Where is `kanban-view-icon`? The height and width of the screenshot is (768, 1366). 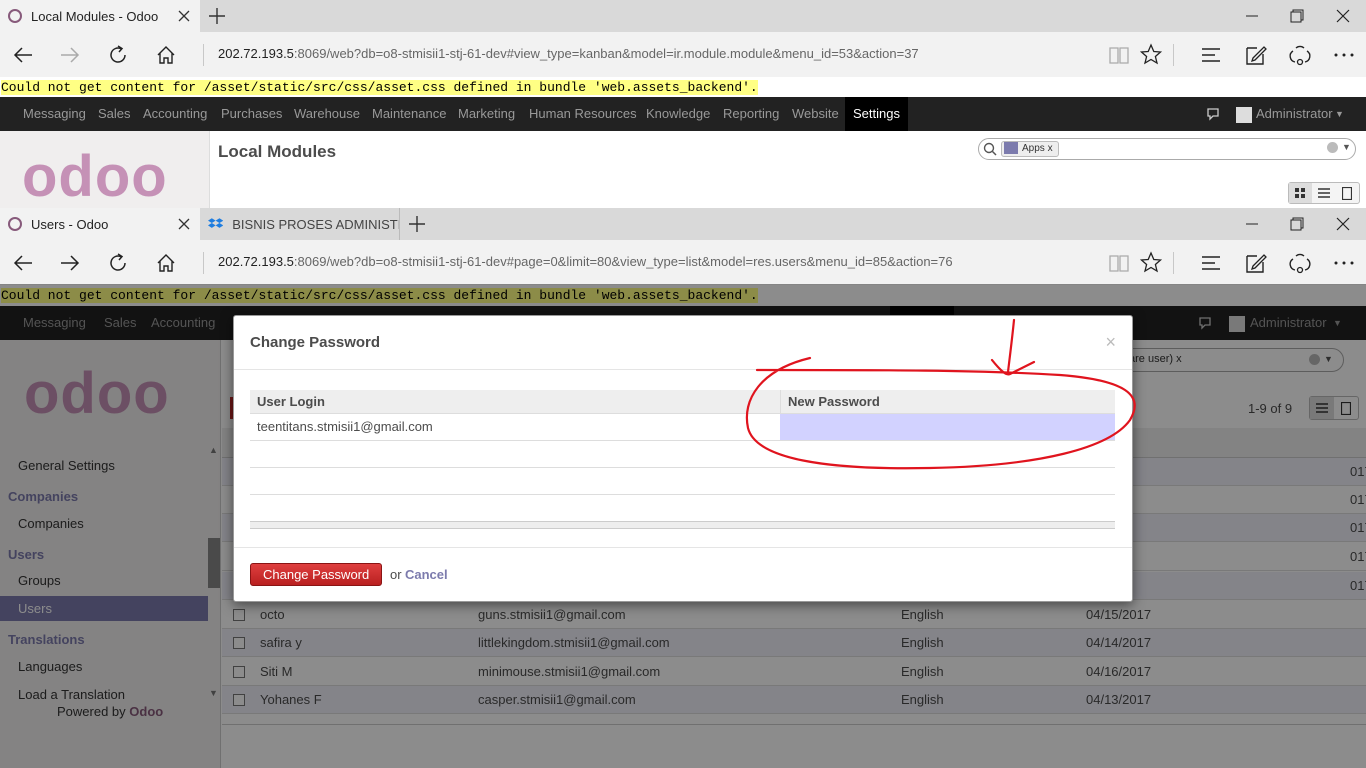 kanban-view-icon is located at coordinates (1301, 193).